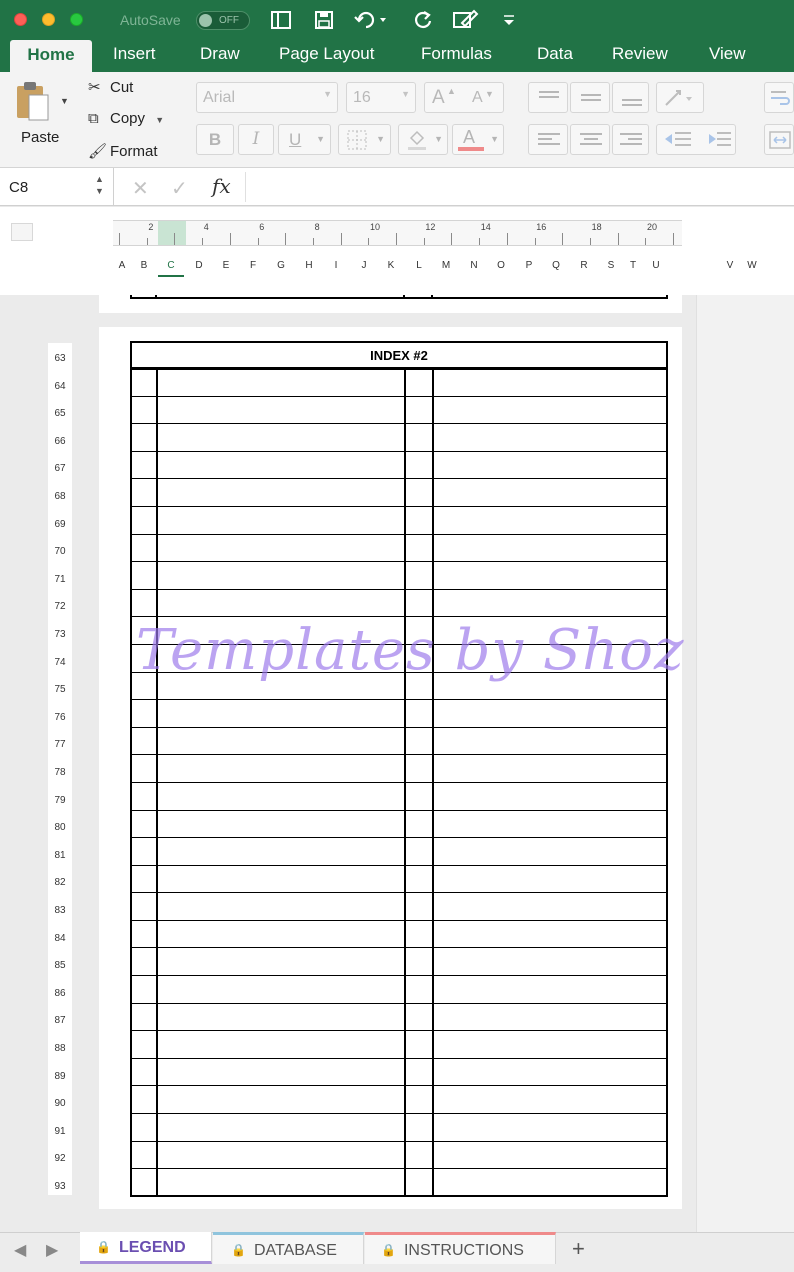 This screenshot has width=794, height=1272. I want to click on save-icon, so click(324, 23).